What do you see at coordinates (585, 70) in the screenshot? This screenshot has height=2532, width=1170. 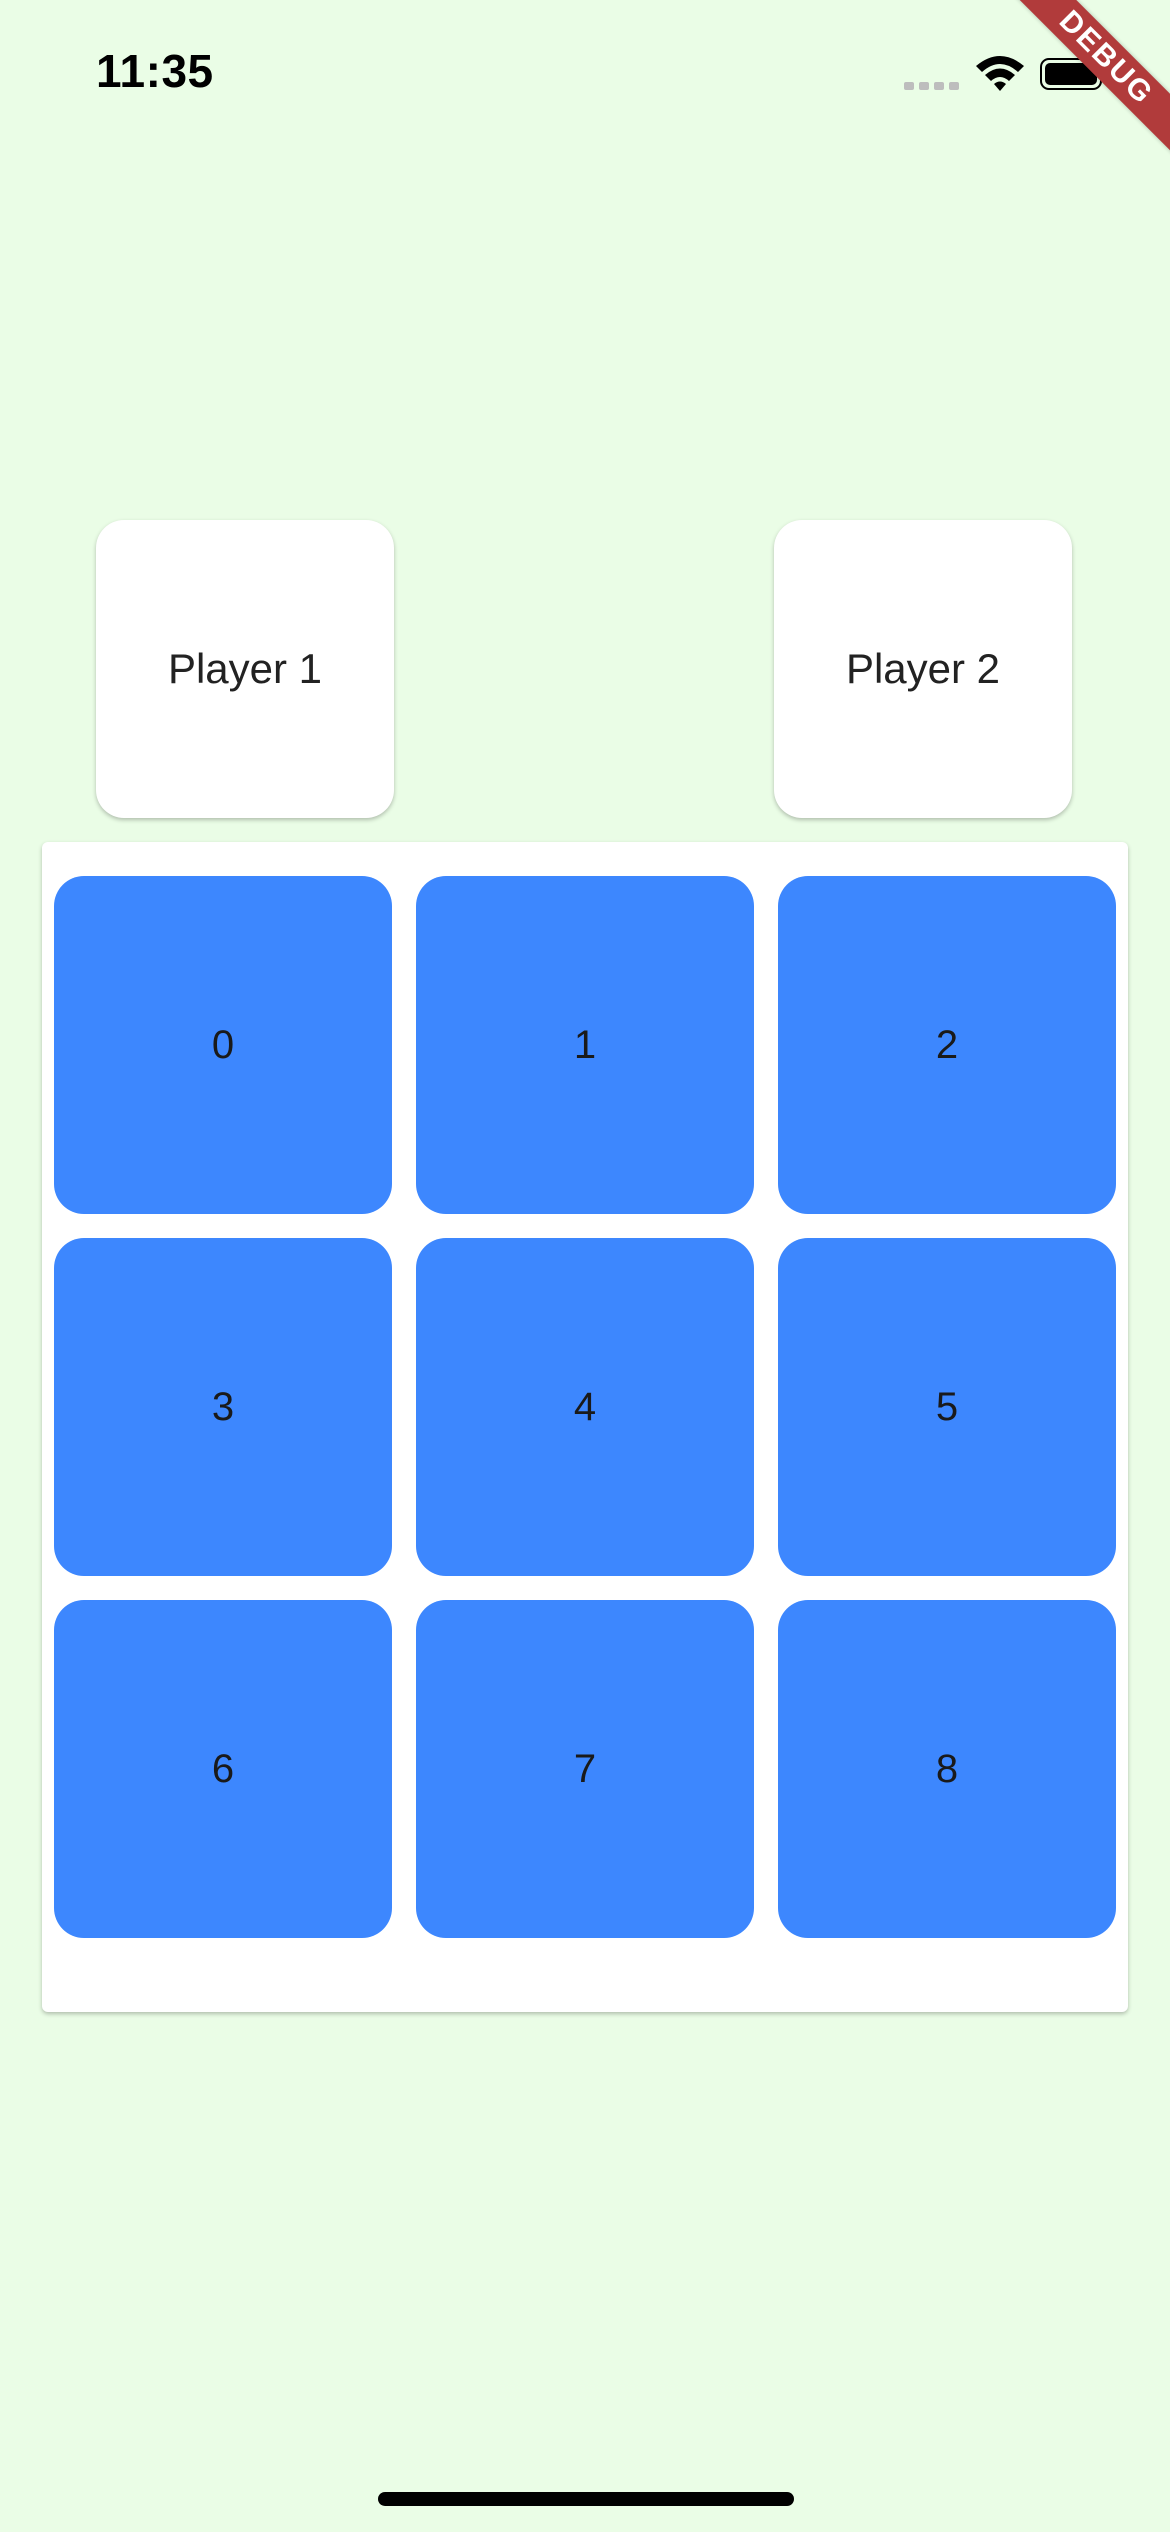 I see `status-bar: 11:35` at bounding box center [585, 70].